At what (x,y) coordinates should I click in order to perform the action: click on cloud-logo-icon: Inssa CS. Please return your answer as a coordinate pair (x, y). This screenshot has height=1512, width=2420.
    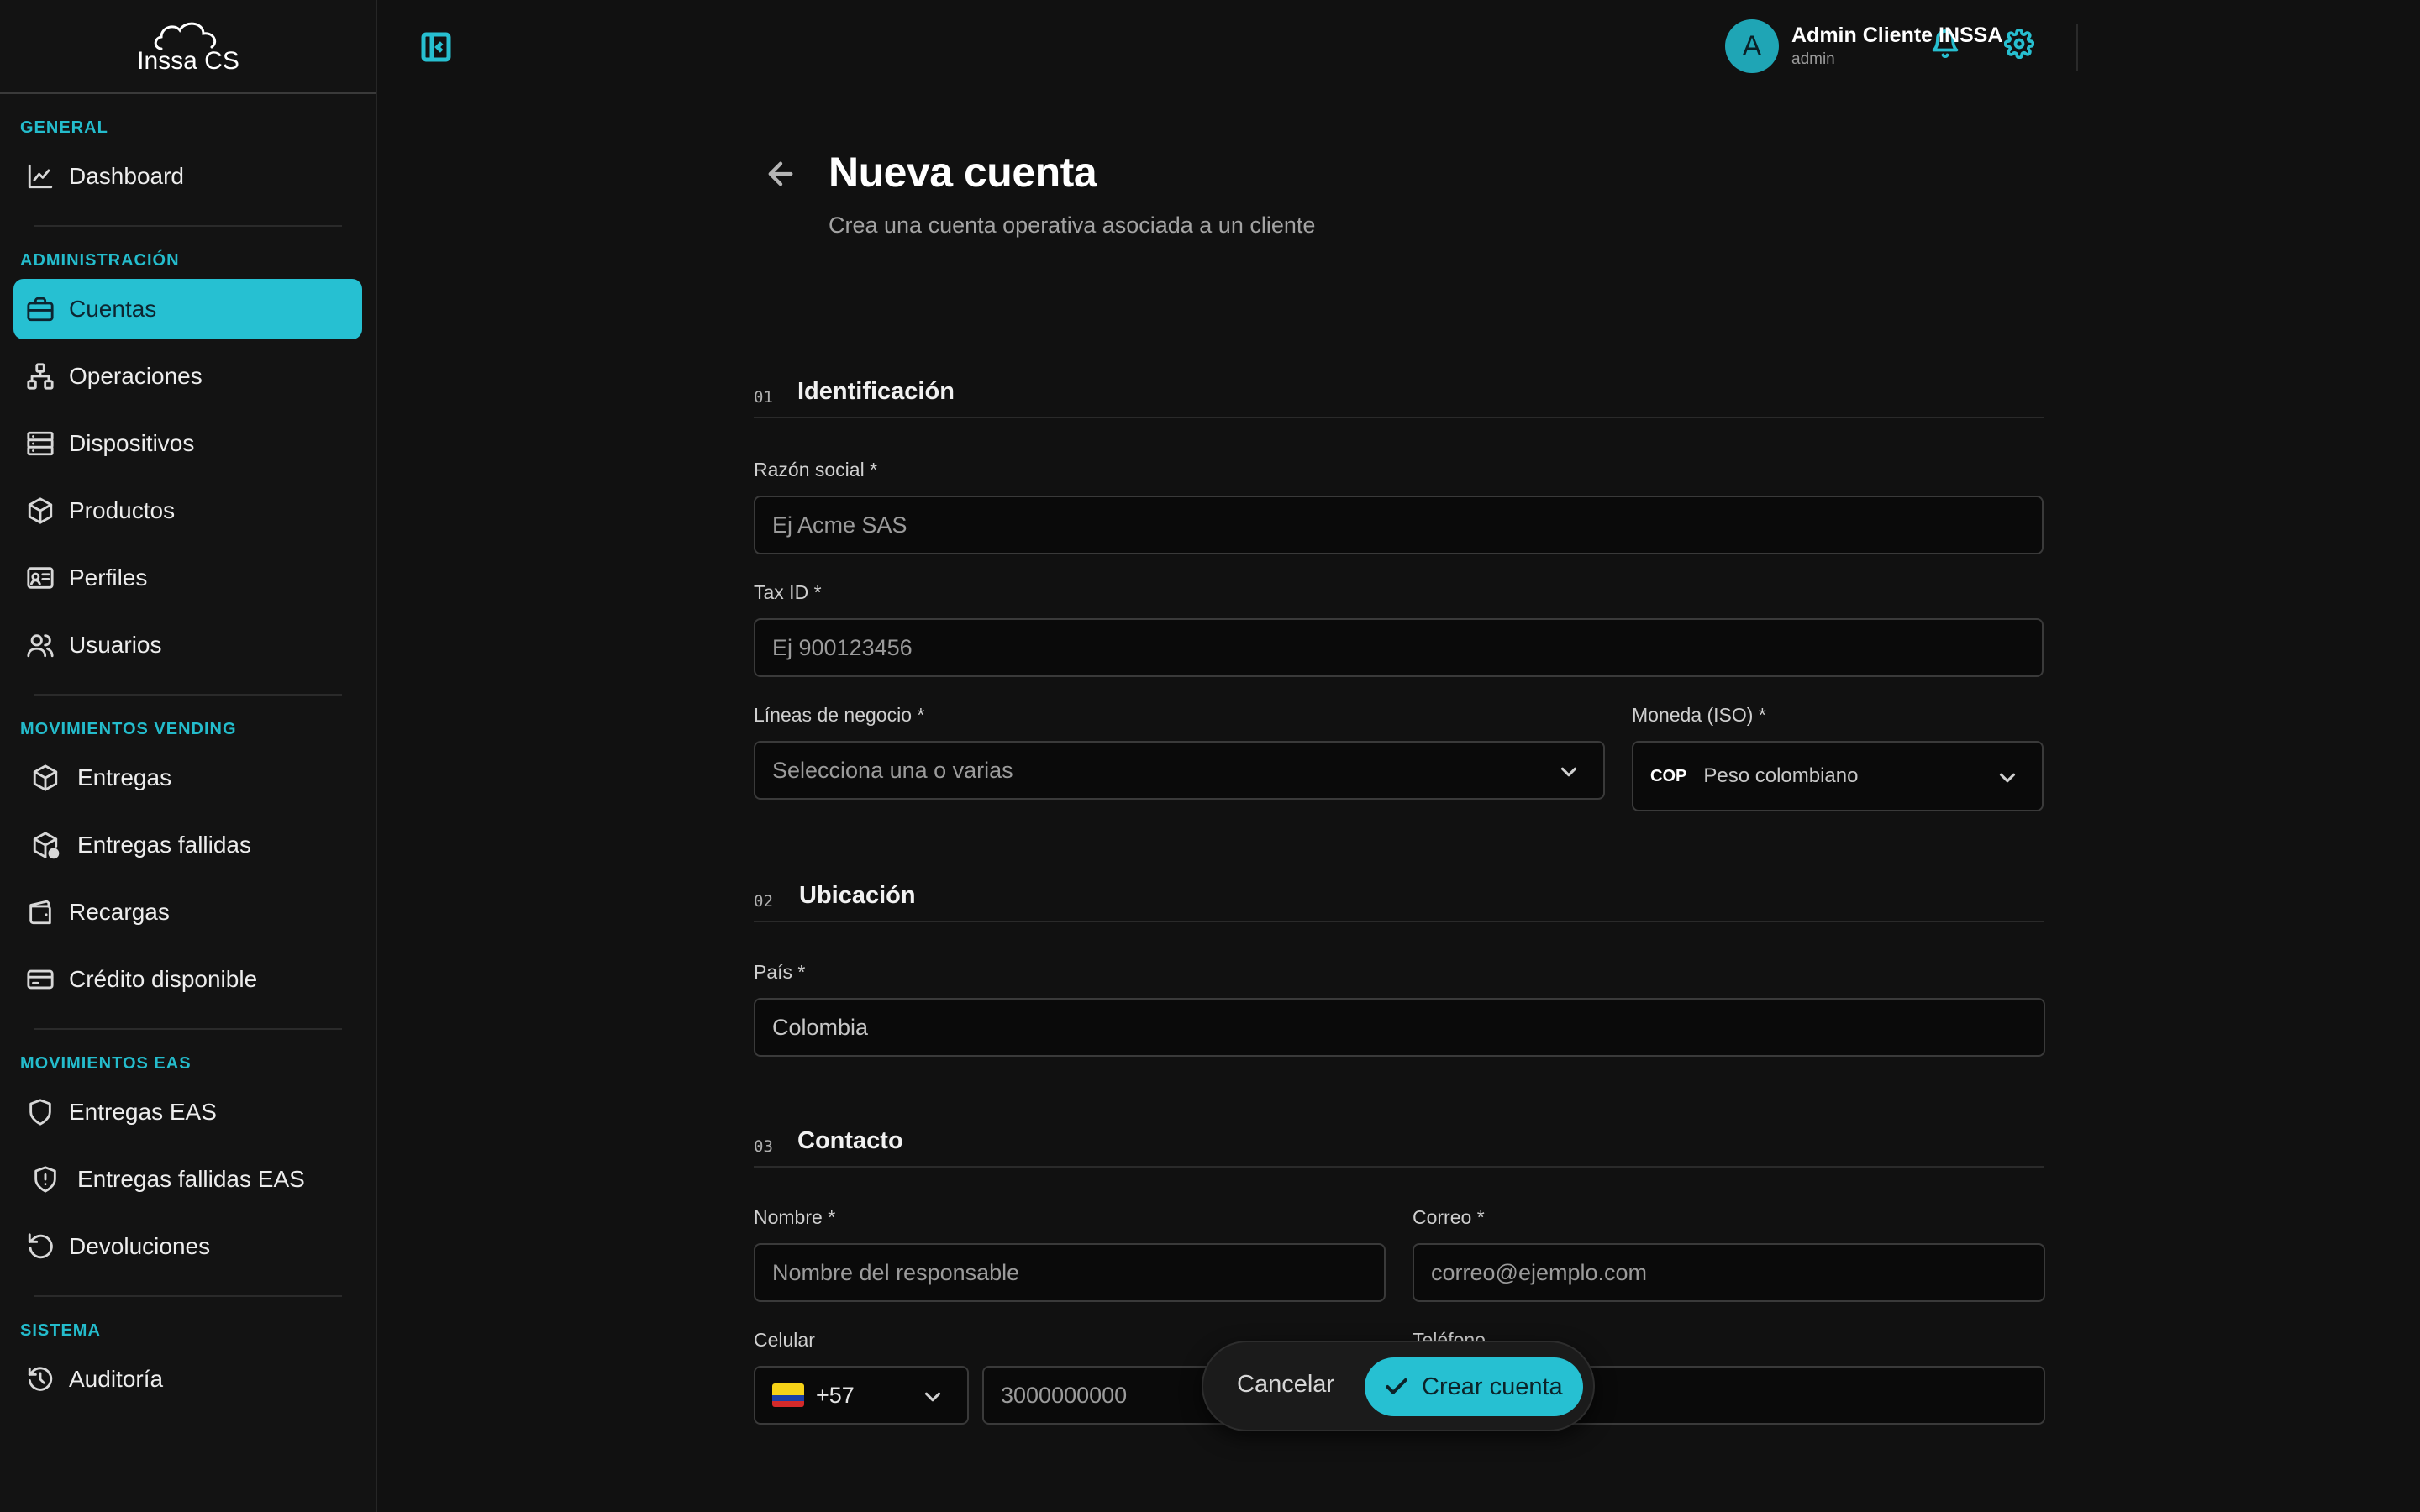
    Looking at the image, I should click on (188, 48).